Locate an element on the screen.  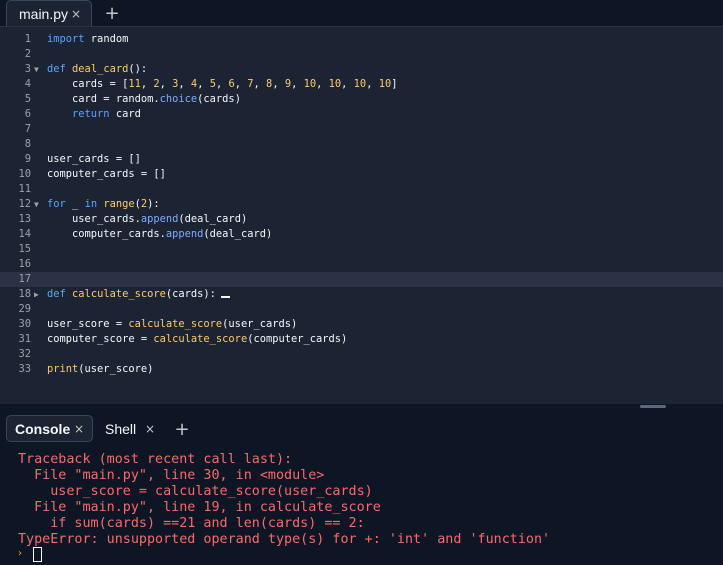
code-line: 32 is located at coordinates (361, 354).